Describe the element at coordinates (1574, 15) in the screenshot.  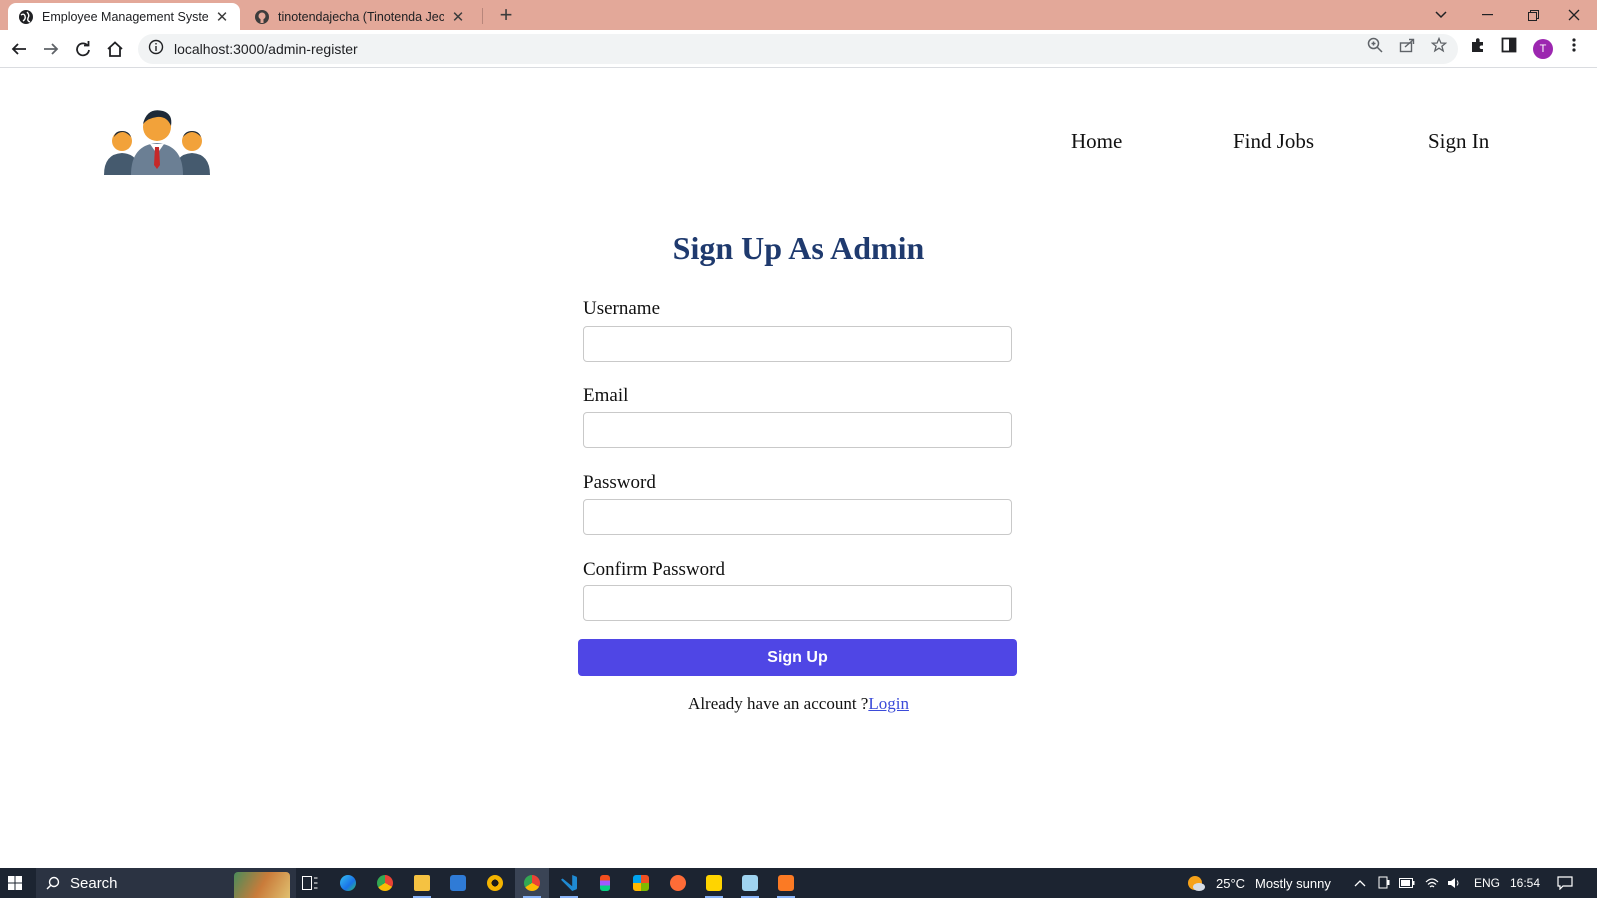
I see `close-window-button` at that location.